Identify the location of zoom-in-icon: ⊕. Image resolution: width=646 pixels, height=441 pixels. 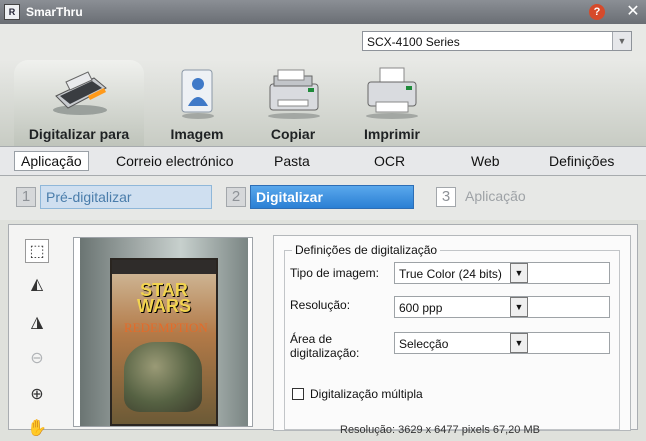
(37, 395).